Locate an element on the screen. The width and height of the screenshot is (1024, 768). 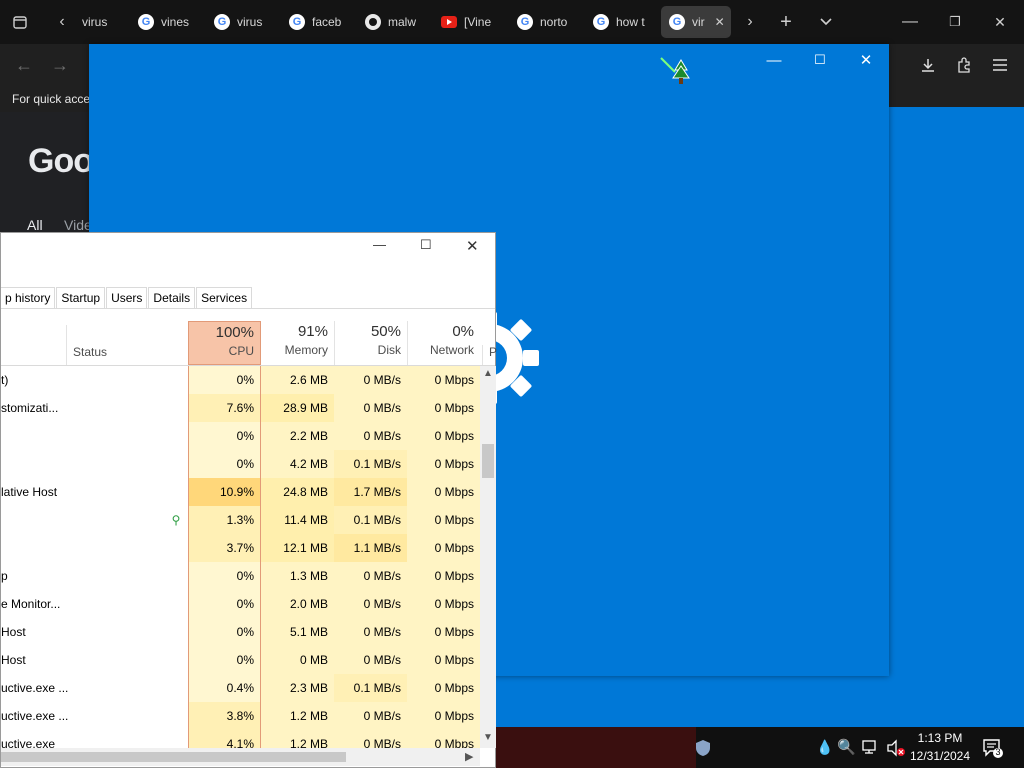
tab-divider is located at coordinates (248, 308).